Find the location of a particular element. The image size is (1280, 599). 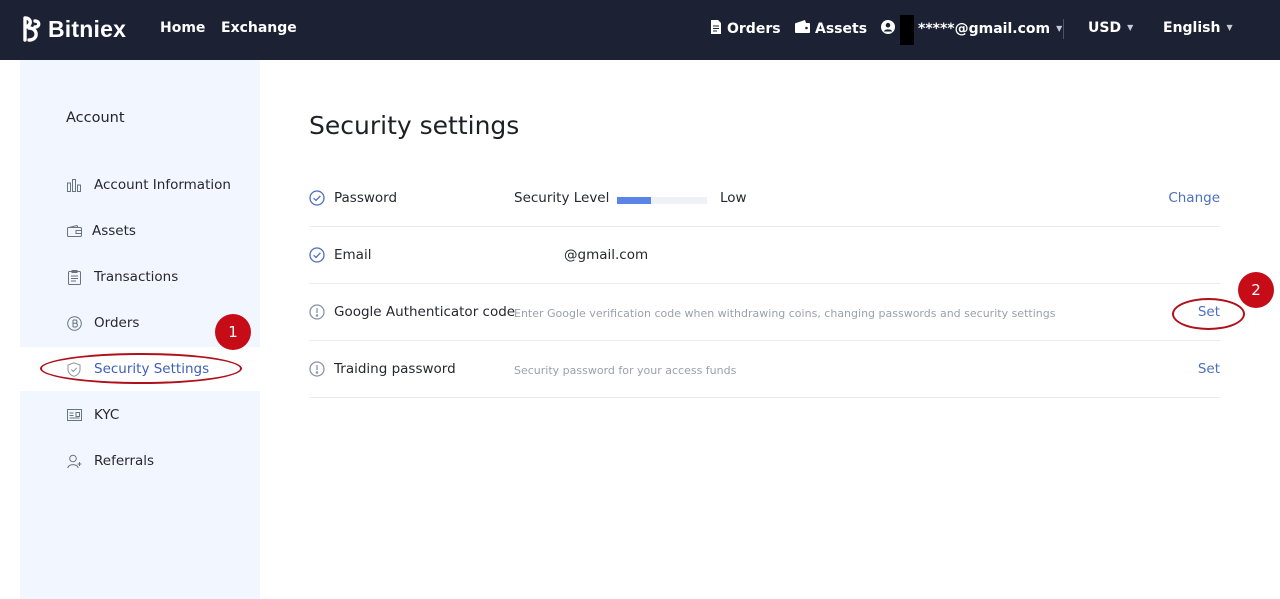

row-label: Traiding password is located at coordinates (395, 369).